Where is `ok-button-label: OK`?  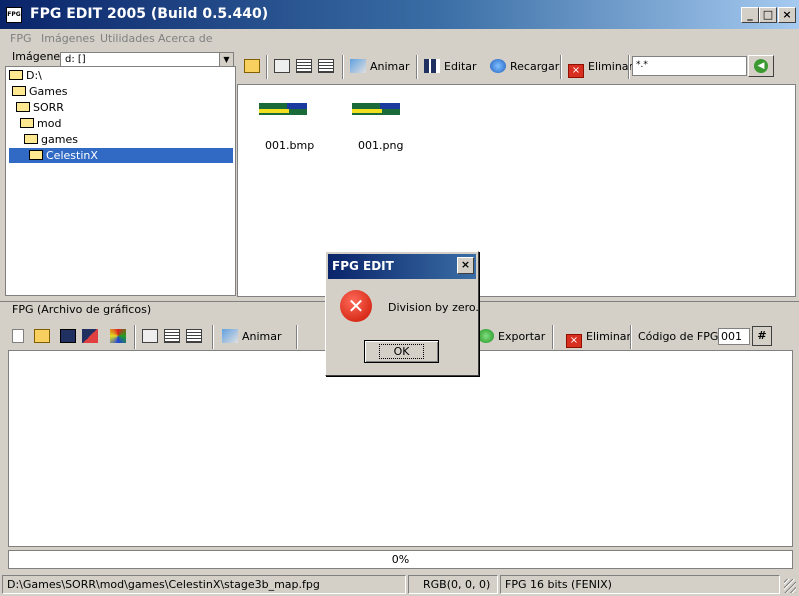
ok-button-label: OK is located at coordinates (401, 351).